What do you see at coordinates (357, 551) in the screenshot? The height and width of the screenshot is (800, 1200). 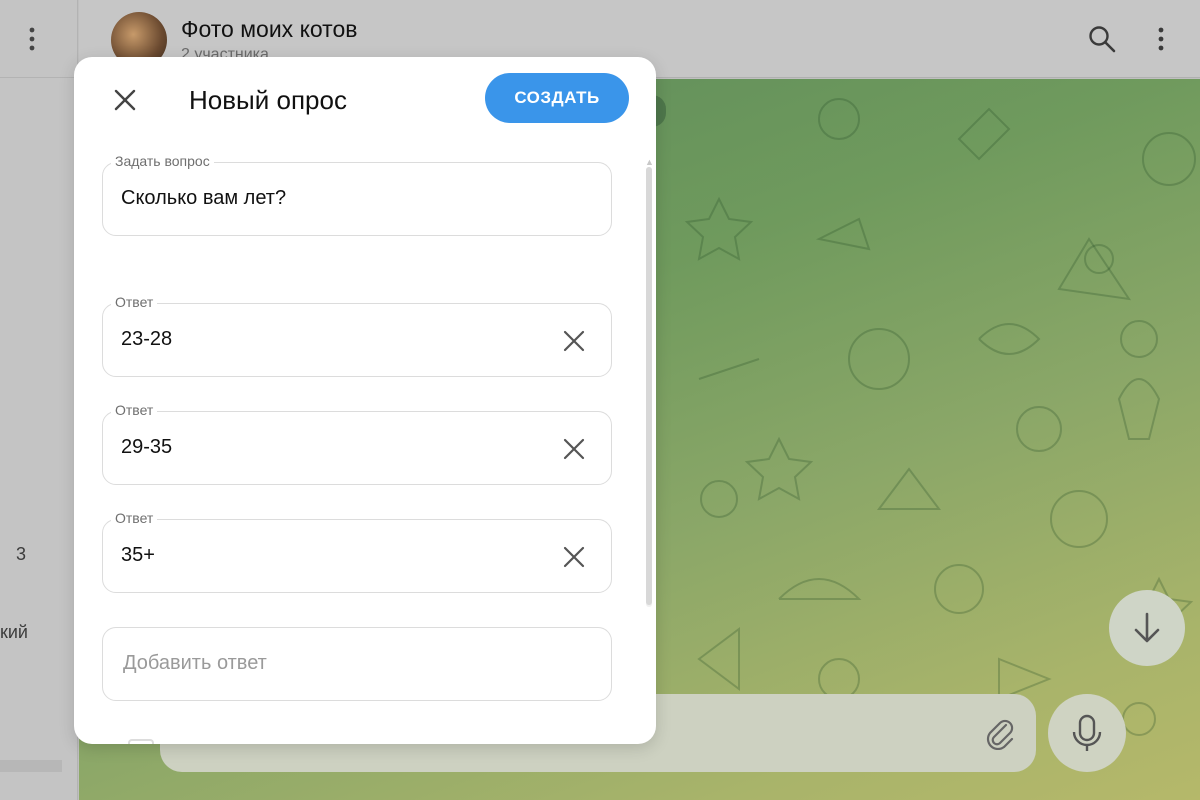 I see `answer-field-3: Ответ 35+` at bounding box center [357, 551].